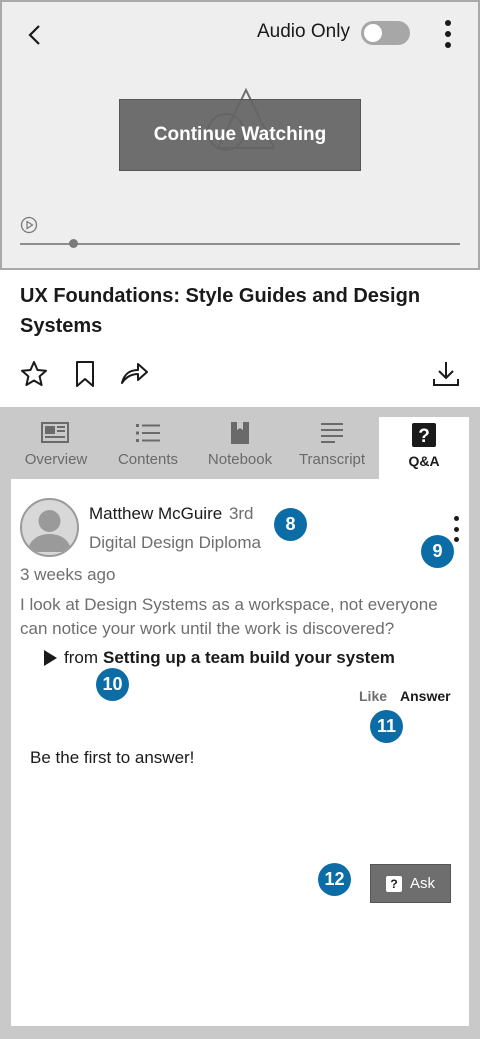 The width and height of the screenshot is (480, 1039). I want to click on back-button, so click(35, 35).